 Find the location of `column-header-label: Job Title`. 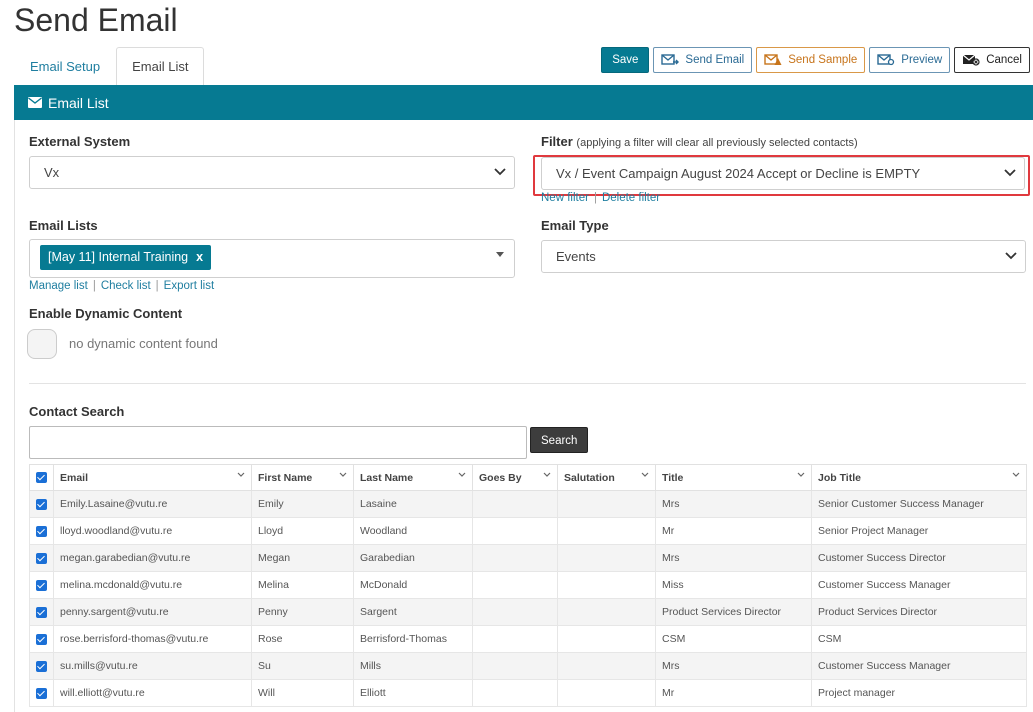

column-header-label: Job Title is located at coordinates (839, 477).